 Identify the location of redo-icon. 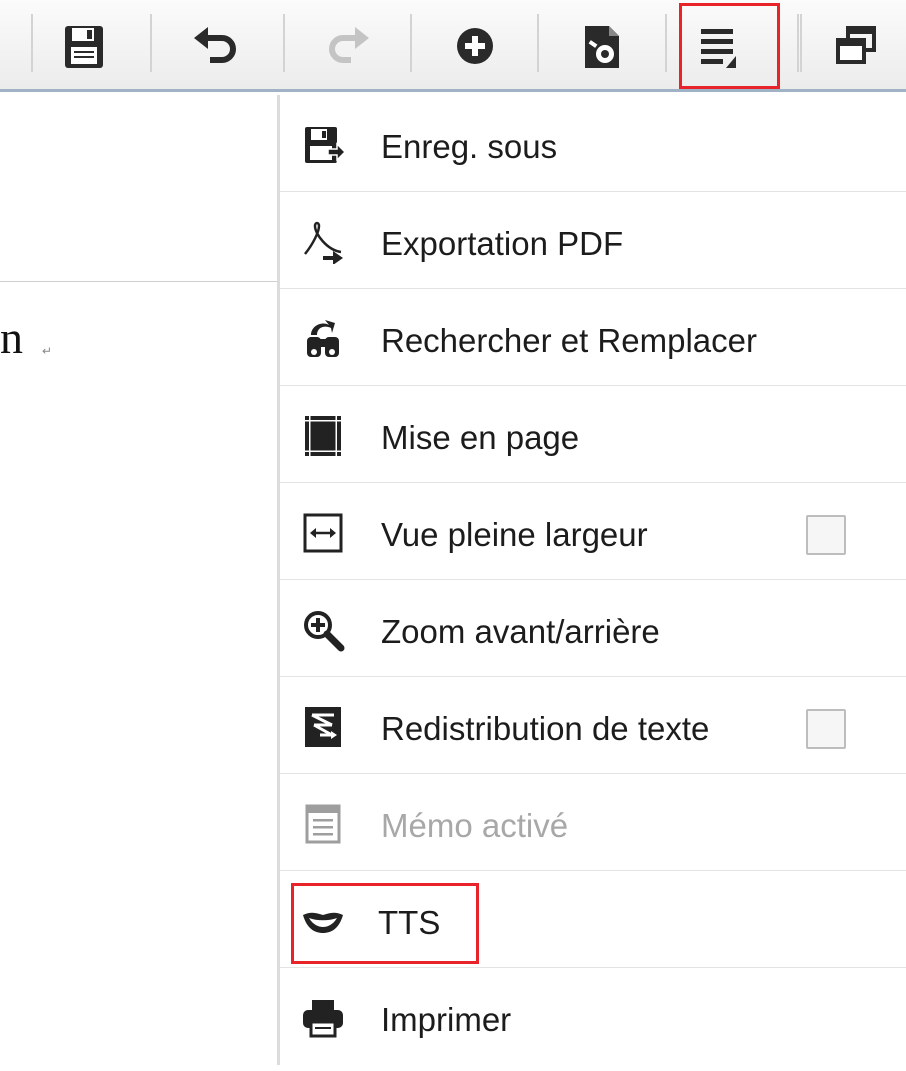
(349, 45).